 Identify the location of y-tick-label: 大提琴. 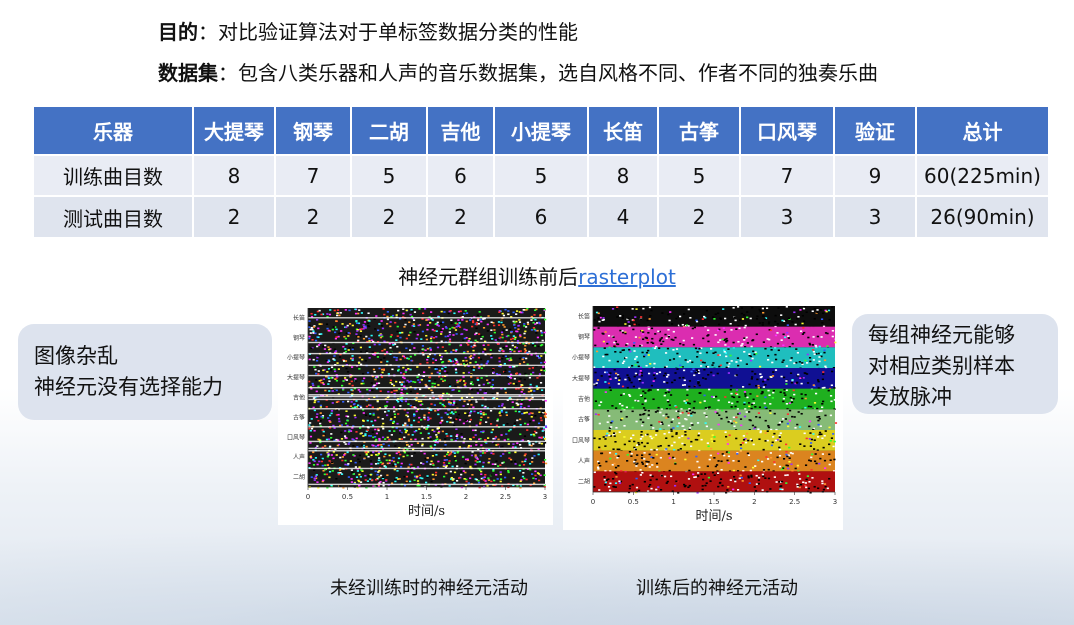
(581, 378).